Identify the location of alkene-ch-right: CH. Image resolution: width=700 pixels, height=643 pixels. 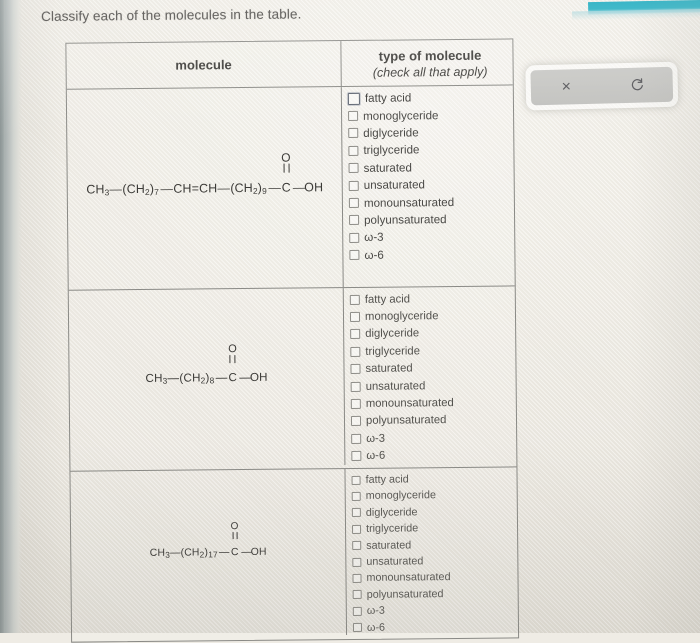
(208, 187).